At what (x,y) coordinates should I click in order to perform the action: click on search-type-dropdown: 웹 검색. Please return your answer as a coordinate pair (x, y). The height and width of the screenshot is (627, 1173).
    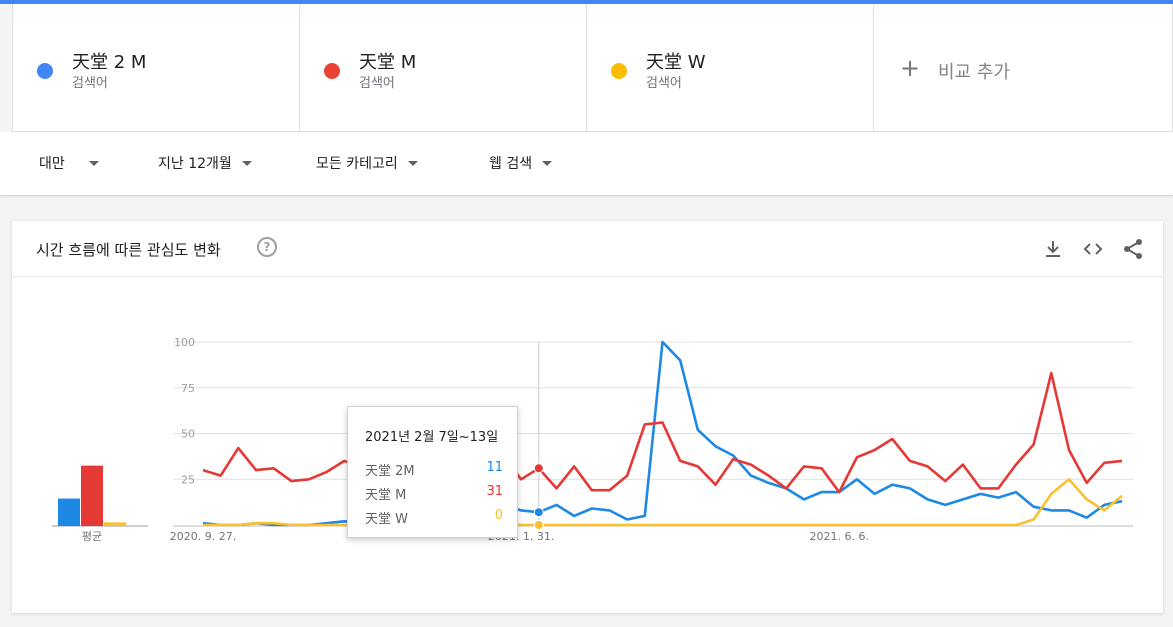
    Looking at the image, I should click on (521, 163).